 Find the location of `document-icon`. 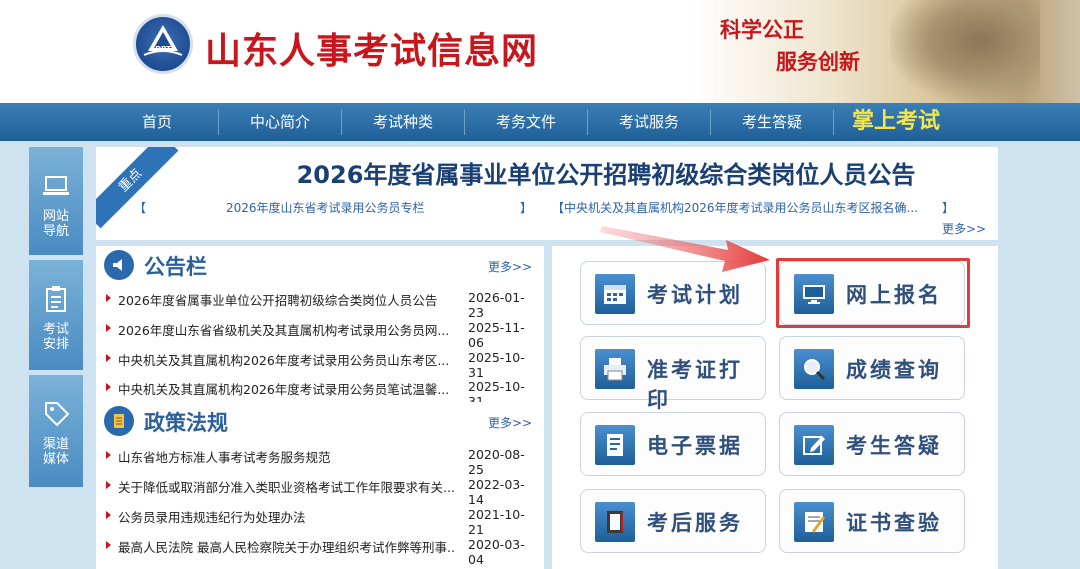

document-icon is located at coordinates (119, 421).